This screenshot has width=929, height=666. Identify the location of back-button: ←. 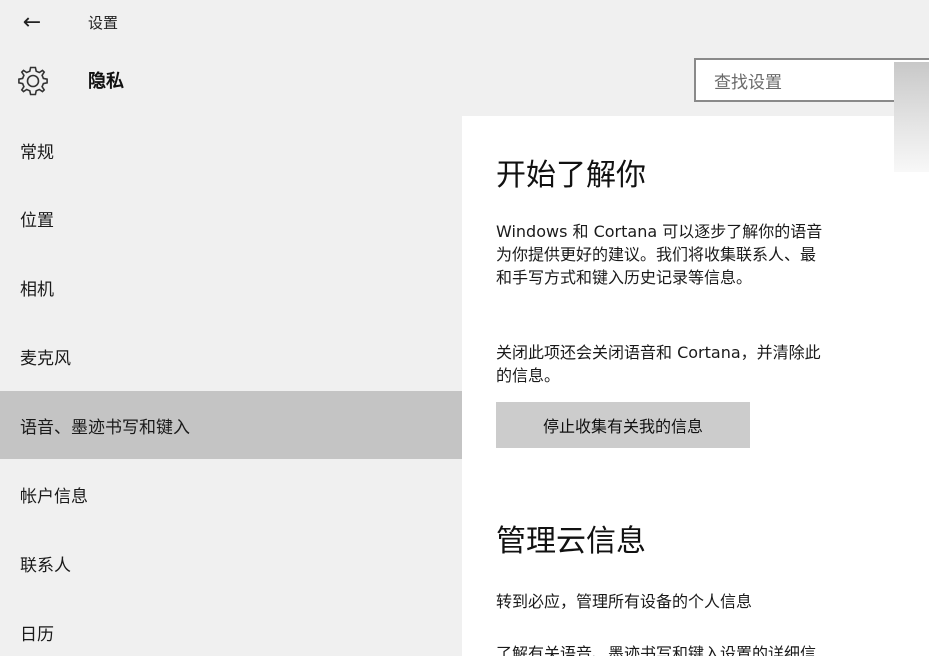
(32, 22).